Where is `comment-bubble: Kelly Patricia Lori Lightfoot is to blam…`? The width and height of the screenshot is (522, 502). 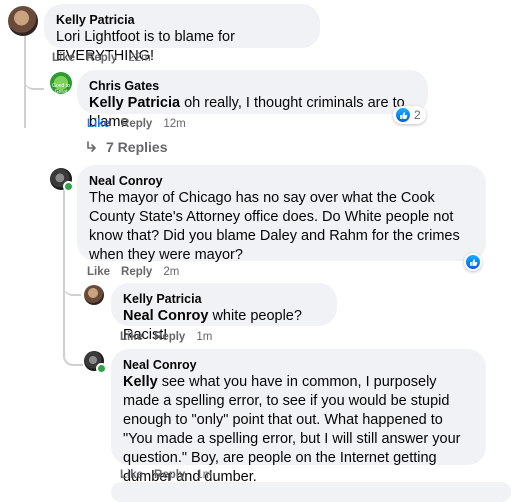 comment-bubble: Kelly Patricia Lori Lightfoot is to blam… is located at coordinates (182, 34).